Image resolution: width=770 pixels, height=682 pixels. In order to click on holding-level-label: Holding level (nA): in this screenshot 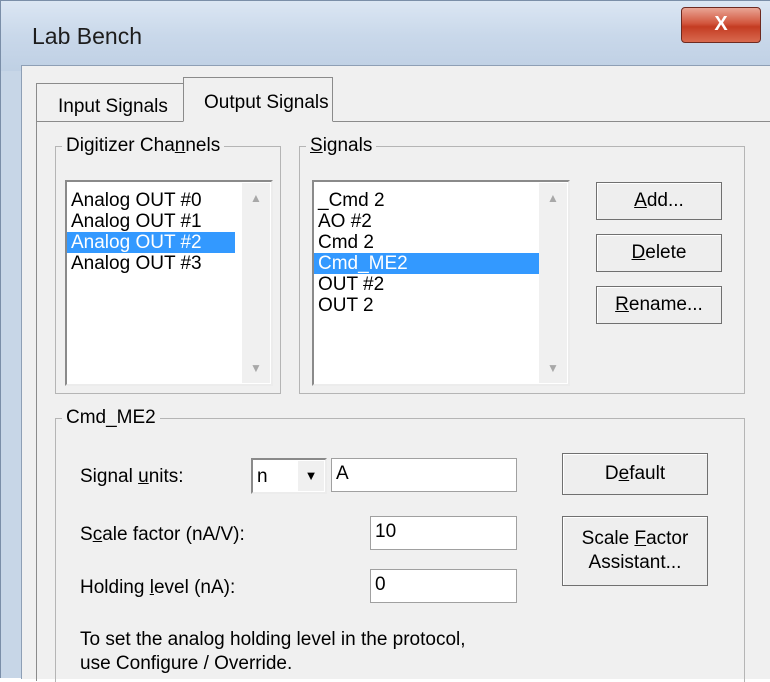, I will do `click(158, 587)`.